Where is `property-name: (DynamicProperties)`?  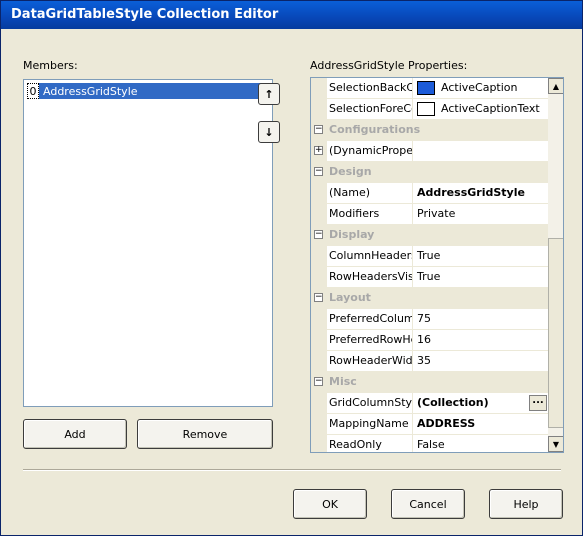
property-name: (DynamicProperties) is located at coordinates (370, 151).